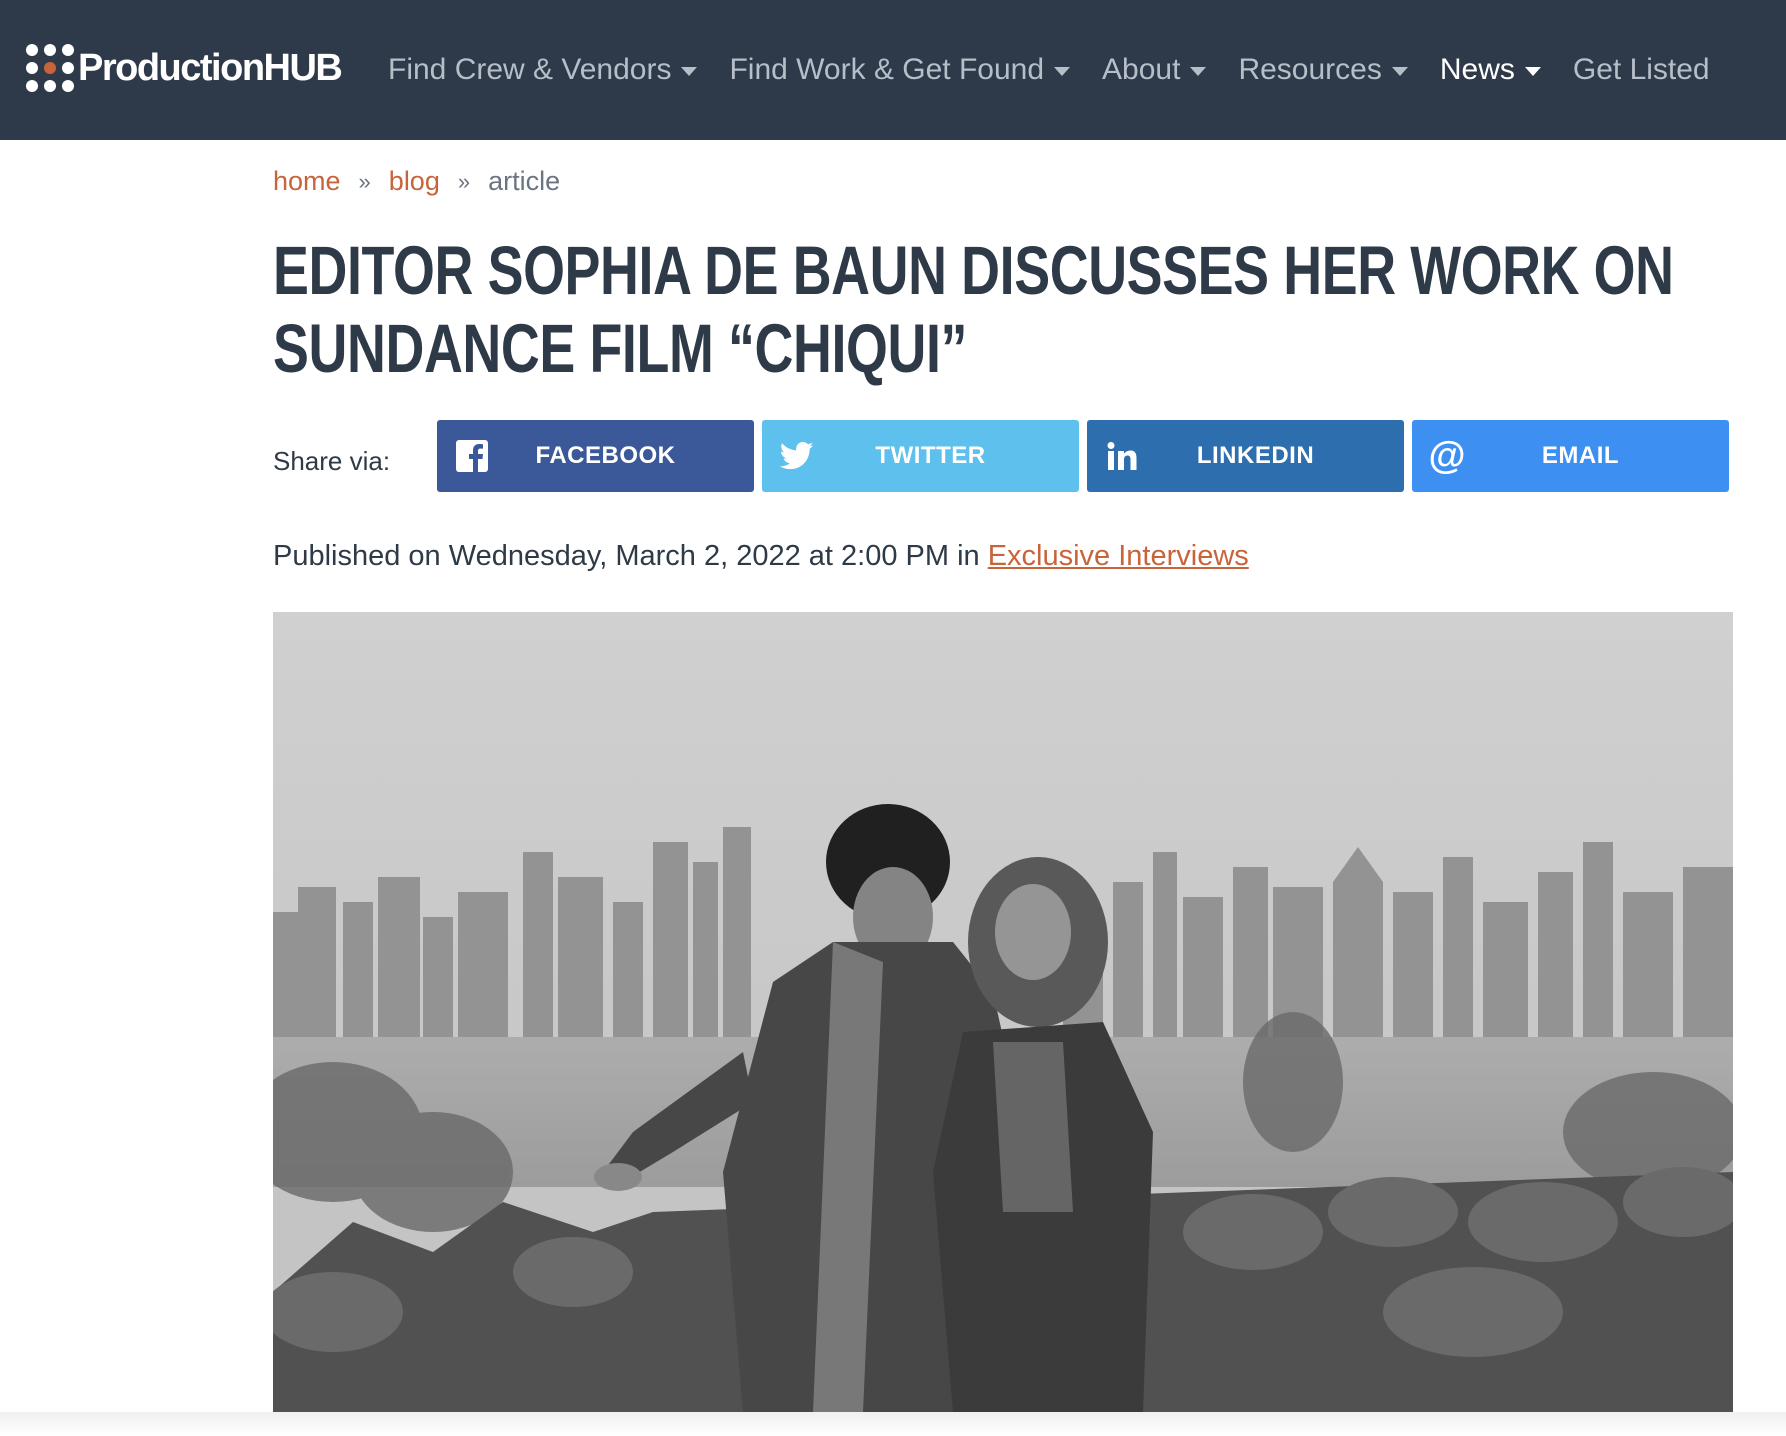 Image resolution: width=1786 pixels, height=1436 pixels. I want to click on nav-about: About, so click(1154, 70).